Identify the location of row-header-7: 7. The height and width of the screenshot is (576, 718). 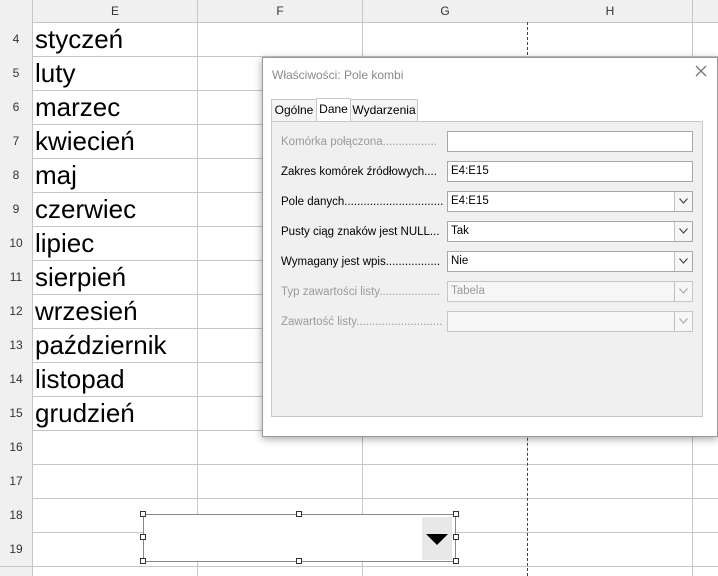
(16, 141).